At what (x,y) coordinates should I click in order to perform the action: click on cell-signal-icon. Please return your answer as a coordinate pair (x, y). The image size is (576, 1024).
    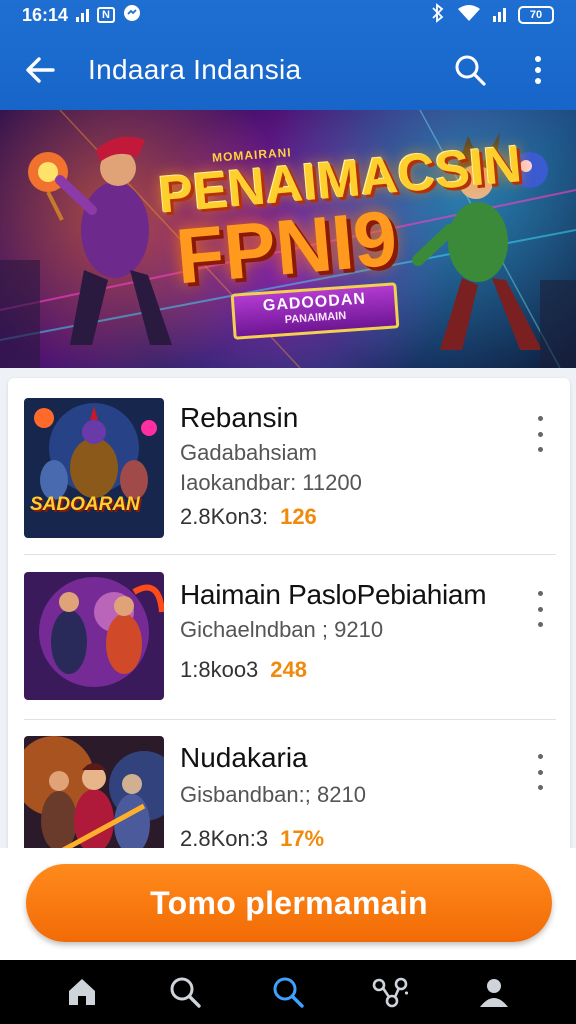
    Looking at the image, I should click on (499, 15).